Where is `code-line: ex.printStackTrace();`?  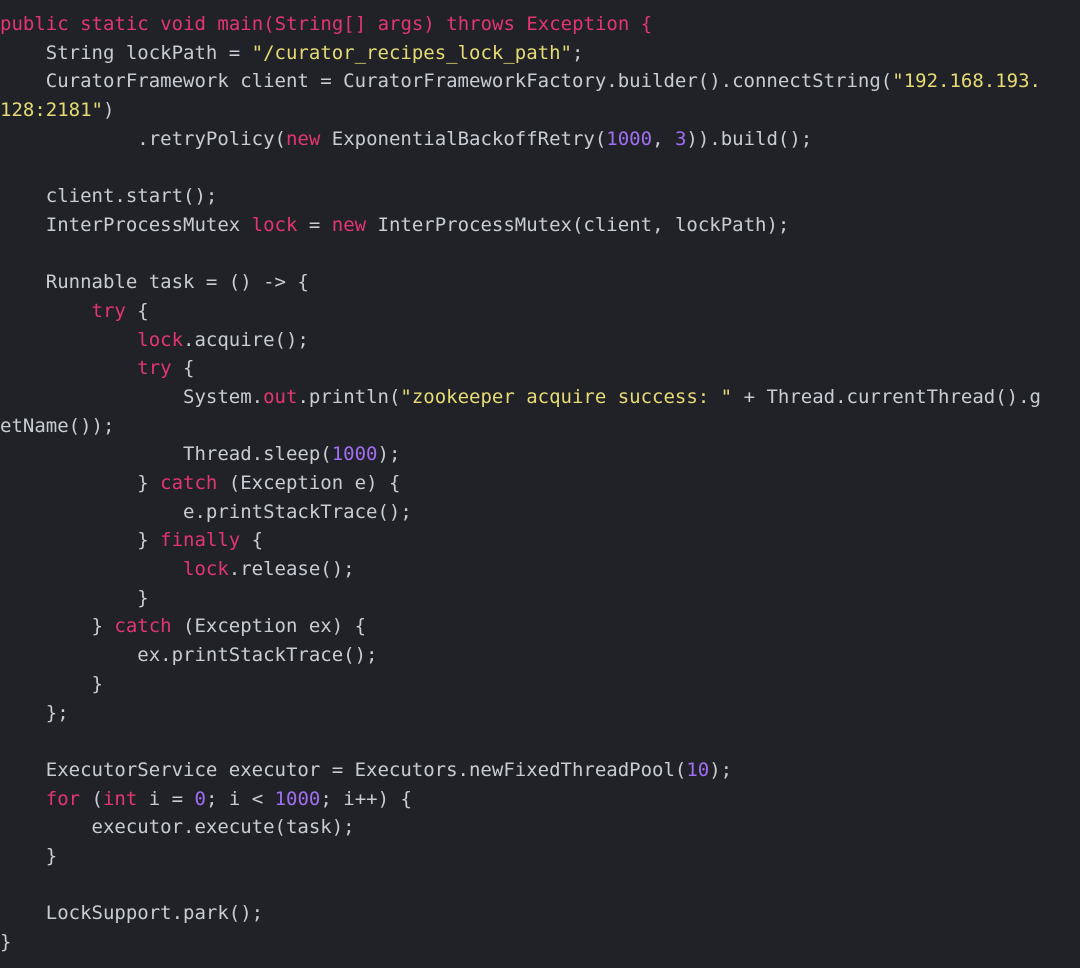
code-line: ex.printStackTrace(); is located at coordinates (540, 655).